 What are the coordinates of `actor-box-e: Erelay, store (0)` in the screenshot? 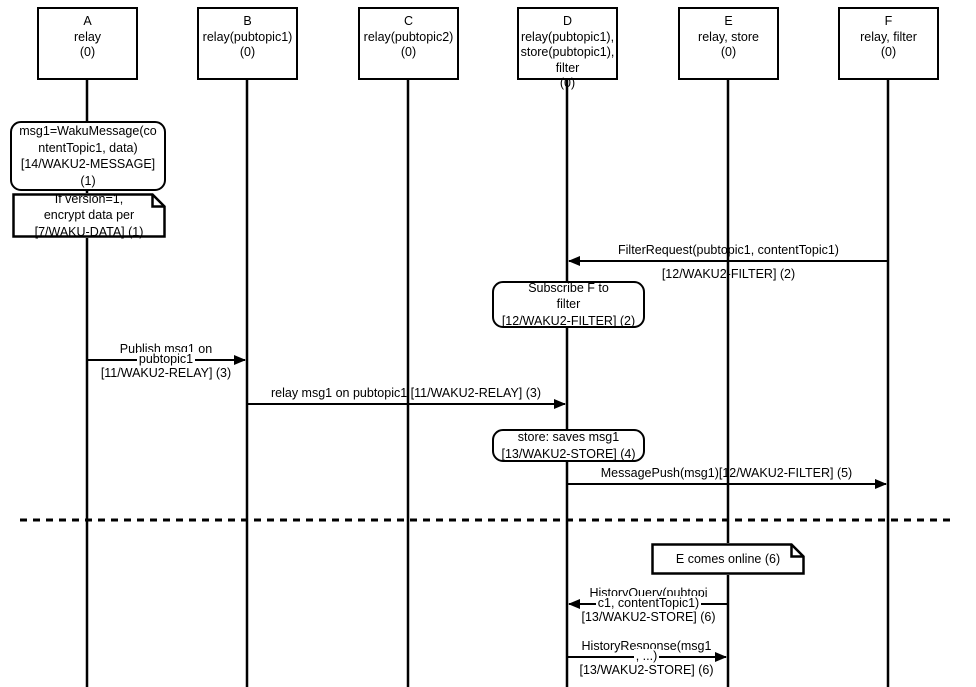 It's located at (728, 43).